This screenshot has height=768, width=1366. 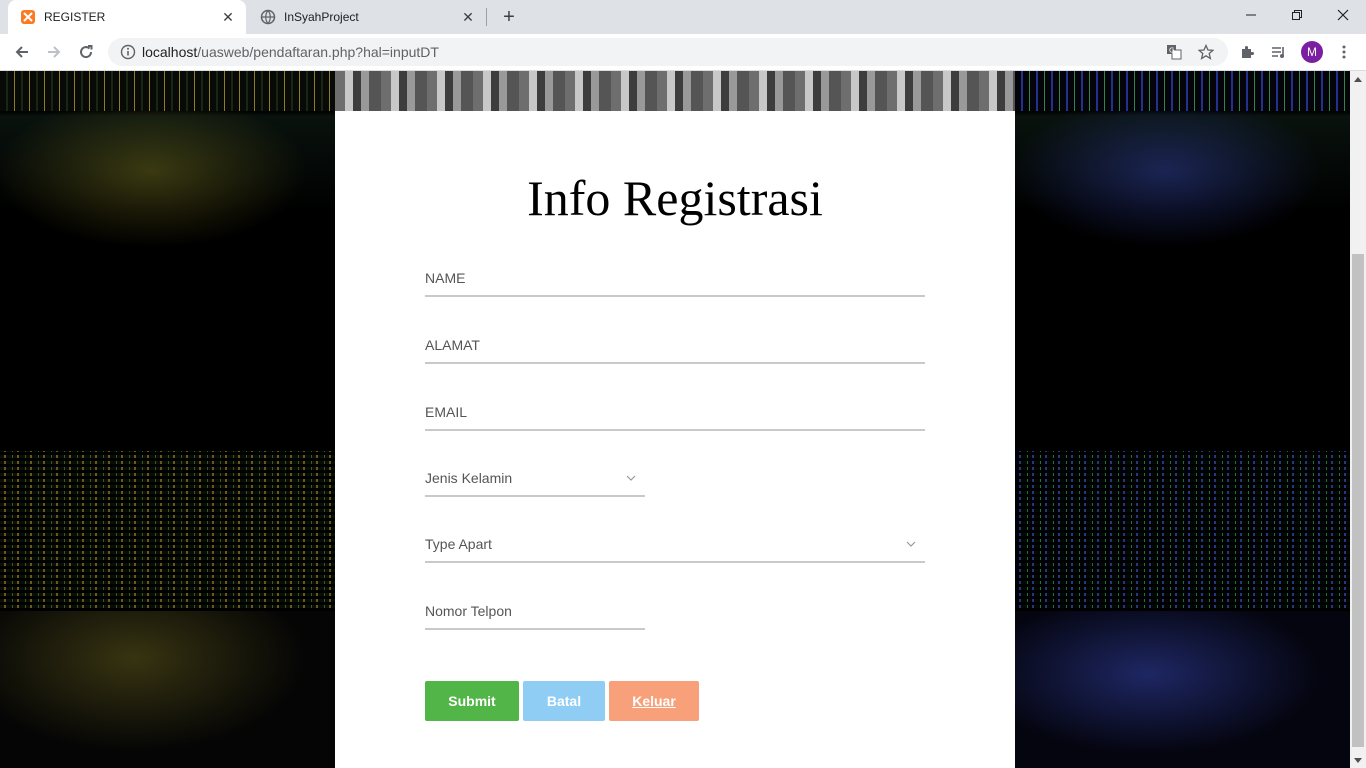 I want to click on background-water-left, so click(x=167, y=689).